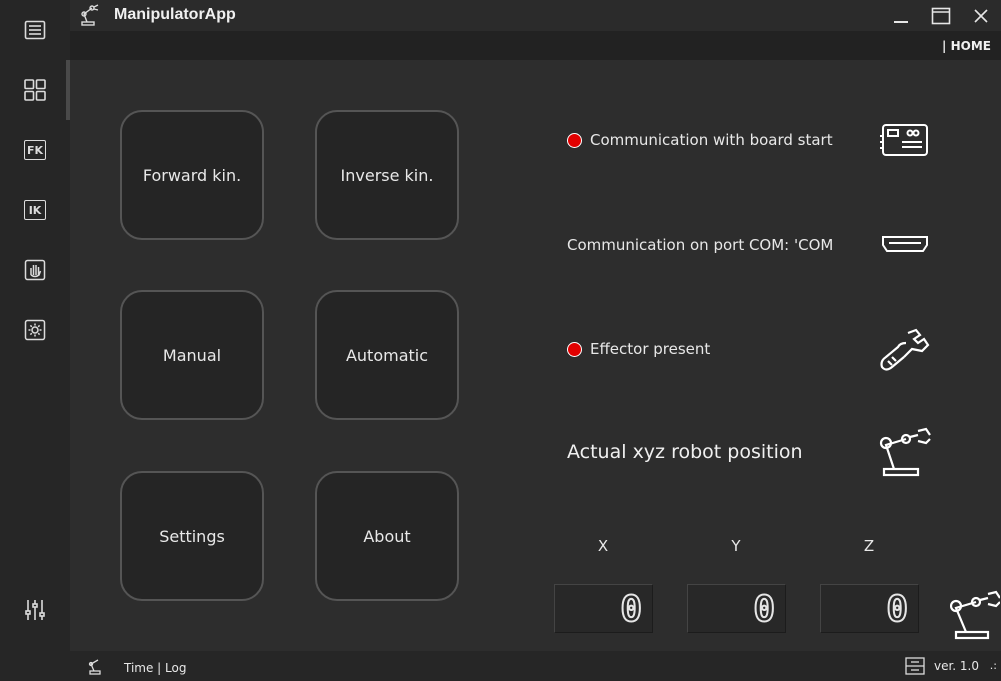 This screenshot has width=1001, height=681. Describe the element at coordinates (915, 666) in the screenshot. I see `resize-layout-icon` at that location.